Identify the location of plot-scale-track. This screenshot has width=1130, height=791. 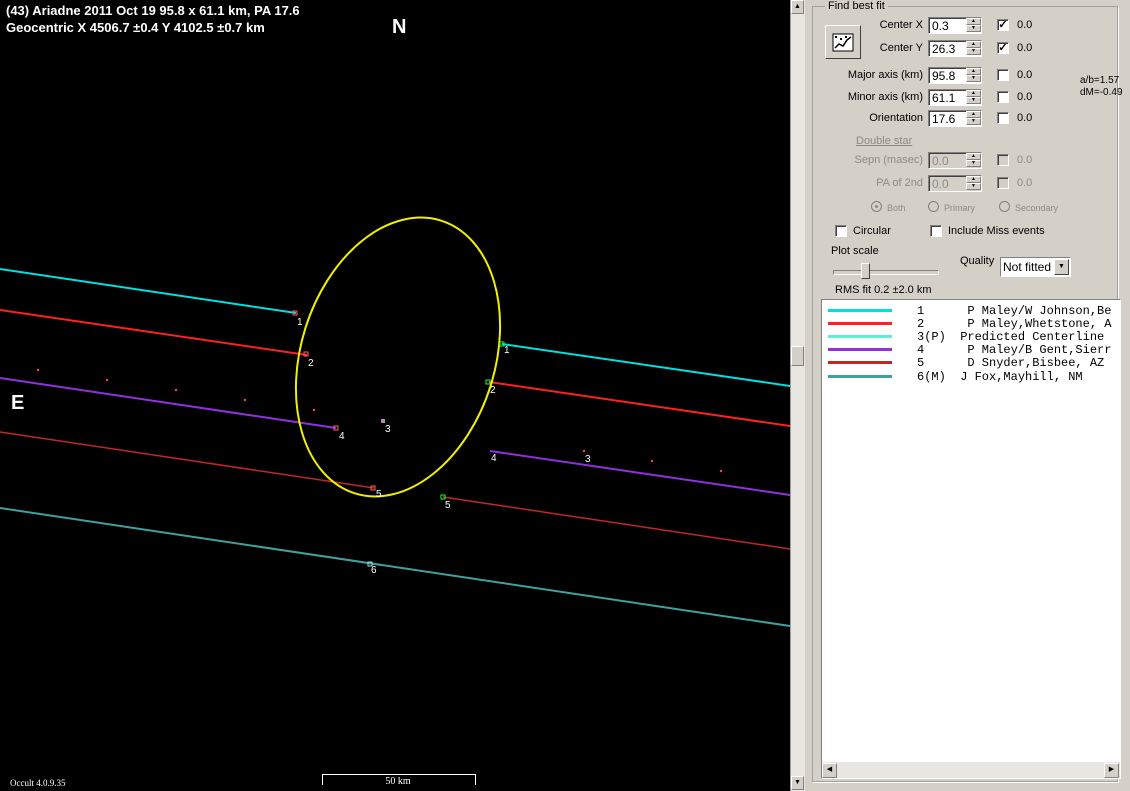
(886, 272).